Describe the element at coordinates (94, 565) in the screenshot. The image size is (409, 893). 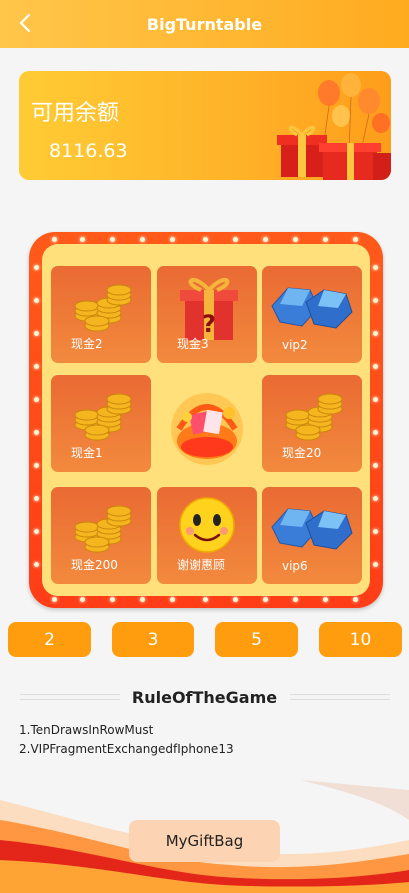
I see `prize-label: 现金200` at that location.